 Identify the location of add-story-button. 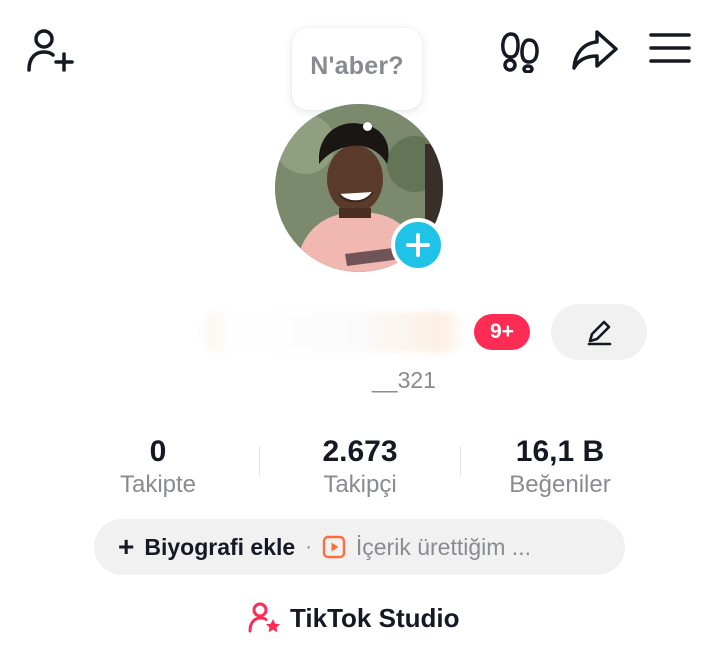
(418, 245).